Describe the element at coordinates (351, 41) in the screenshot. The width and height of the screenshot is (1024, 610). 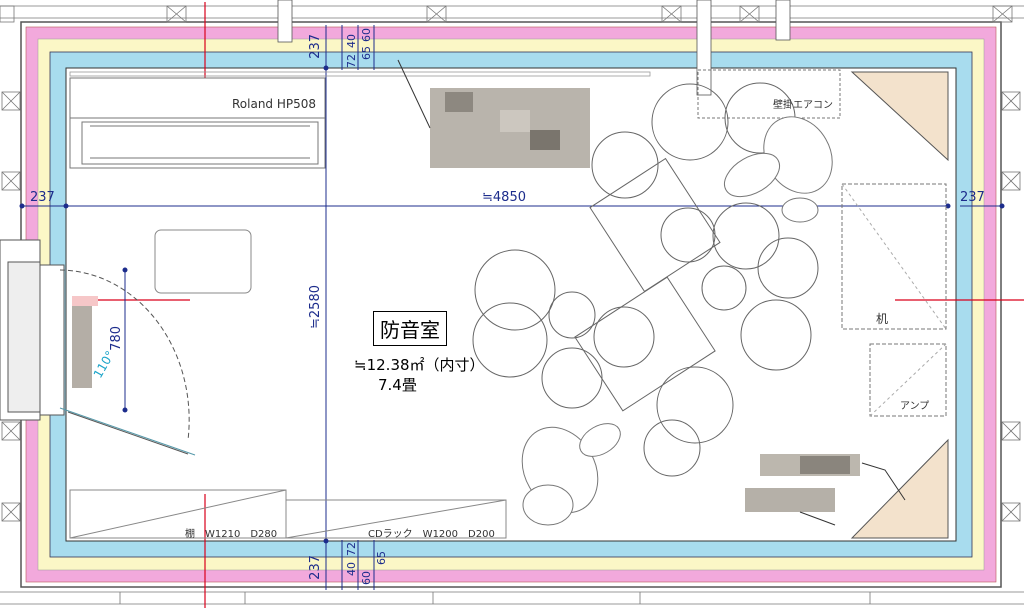
I see `top-dimension-40: 40` at that location.